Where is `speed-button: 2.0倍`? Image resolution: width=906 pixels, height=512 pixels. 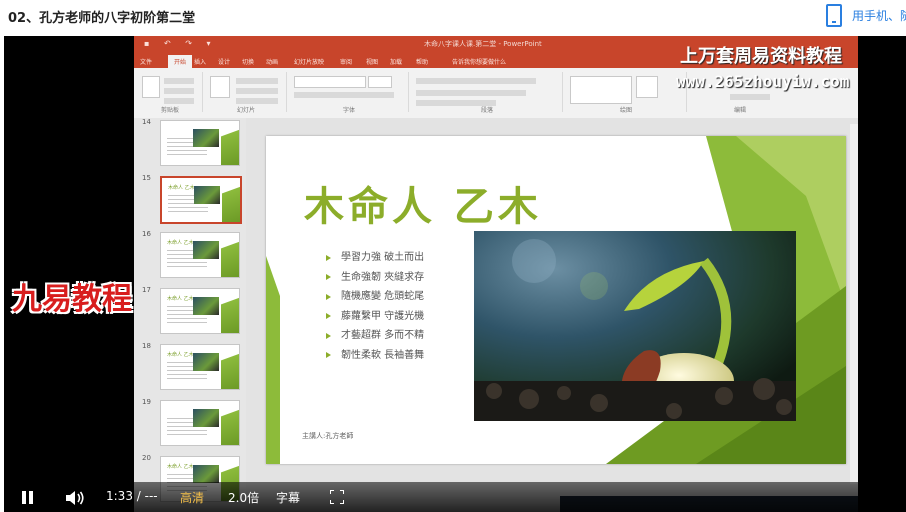 speed-button: 2.0倍 is located at coordinates (243, 497).